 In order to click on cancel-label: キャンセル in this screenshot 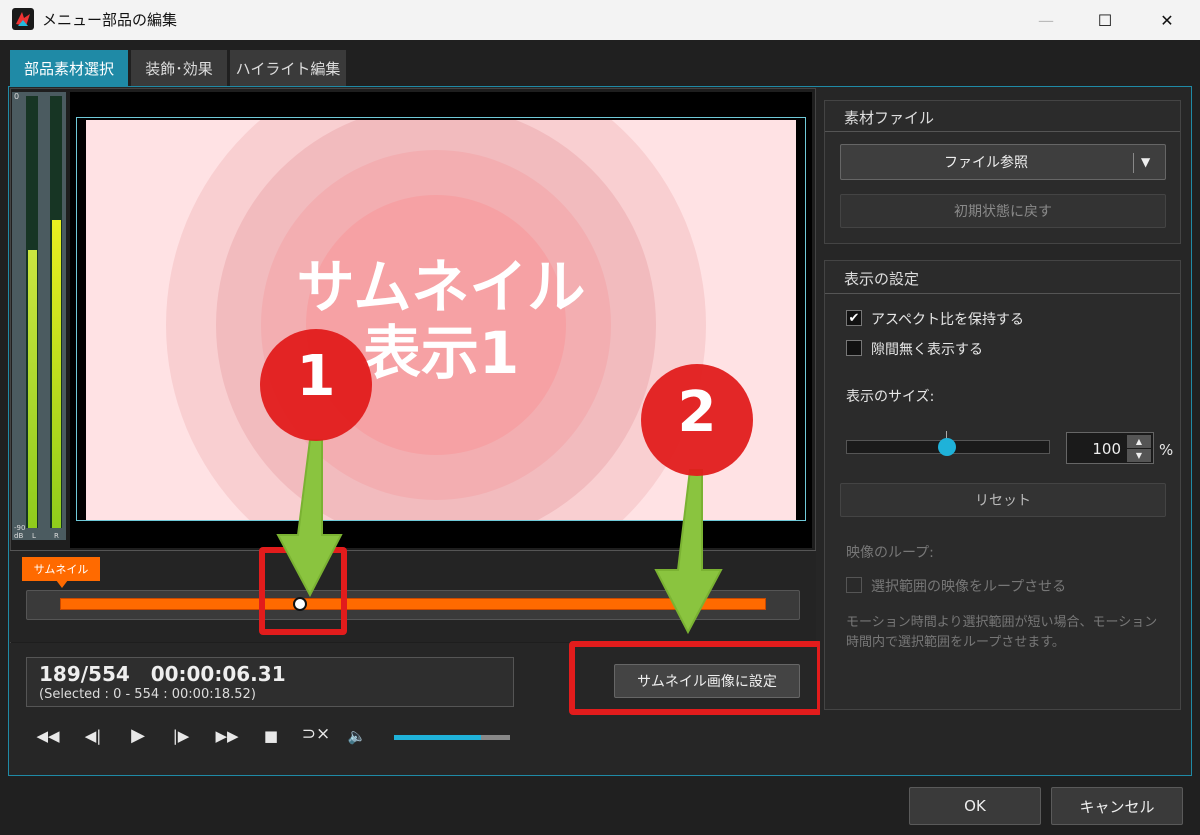, I will do `click(1117, 806)`.